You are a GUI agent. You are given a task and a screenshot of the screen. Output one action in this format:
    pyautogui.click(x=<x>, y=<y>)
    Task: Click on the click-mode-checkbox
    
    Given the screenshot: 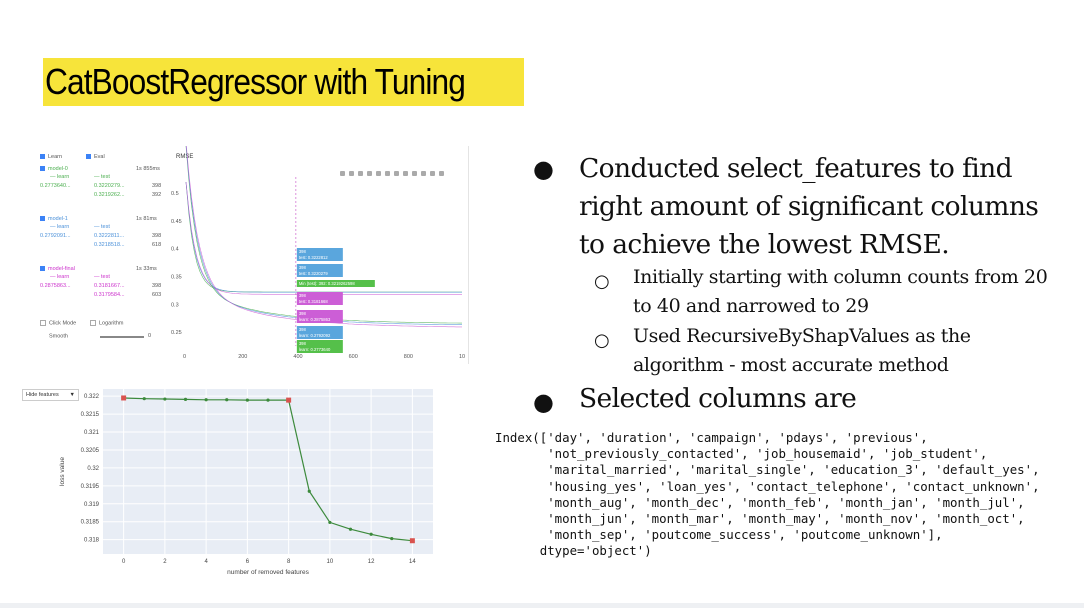 What is the action you would take?
    pyautogui.click(x=43, y=323)
    